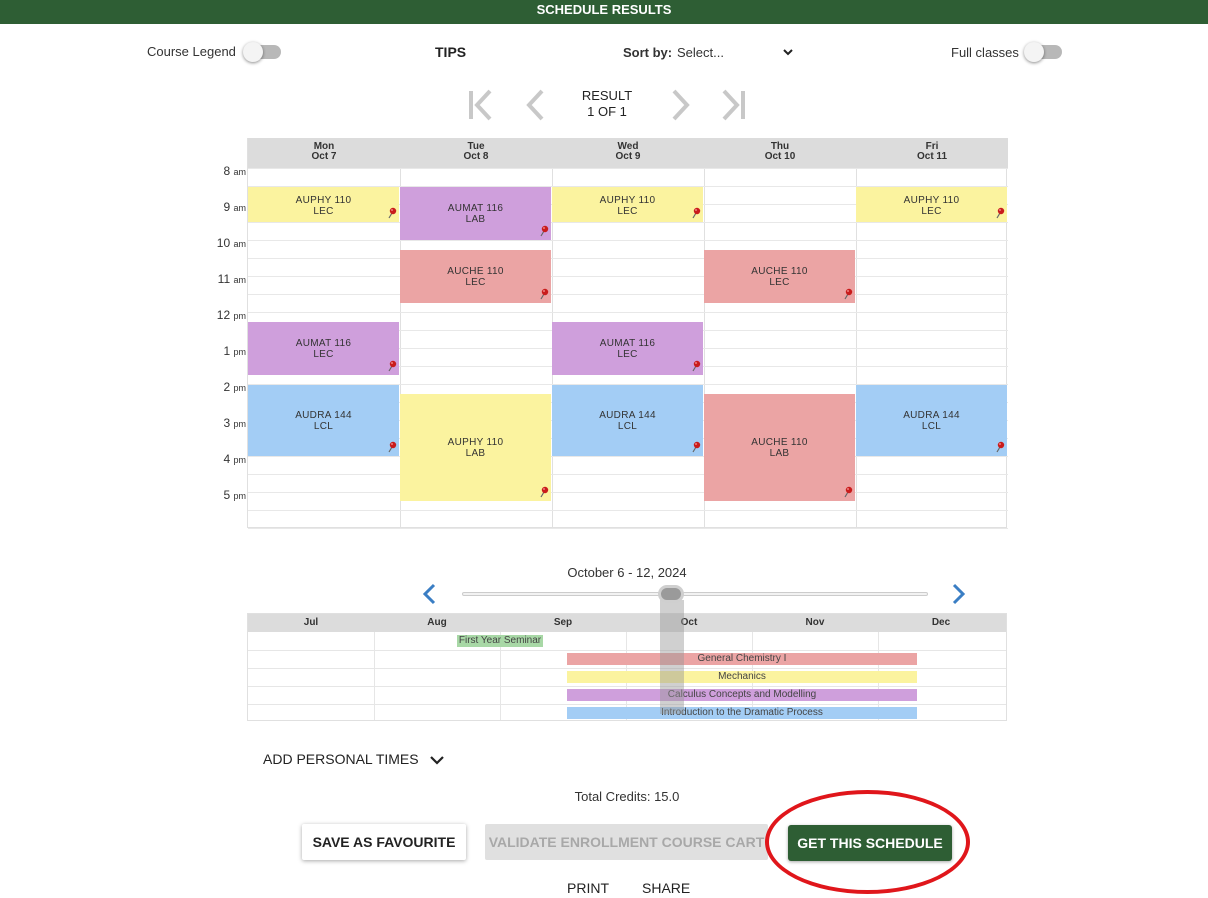  Describe the element at coordinates (780, 151) in the screenshot. I see `day-header-thu: Thu Oct 10` at that location.